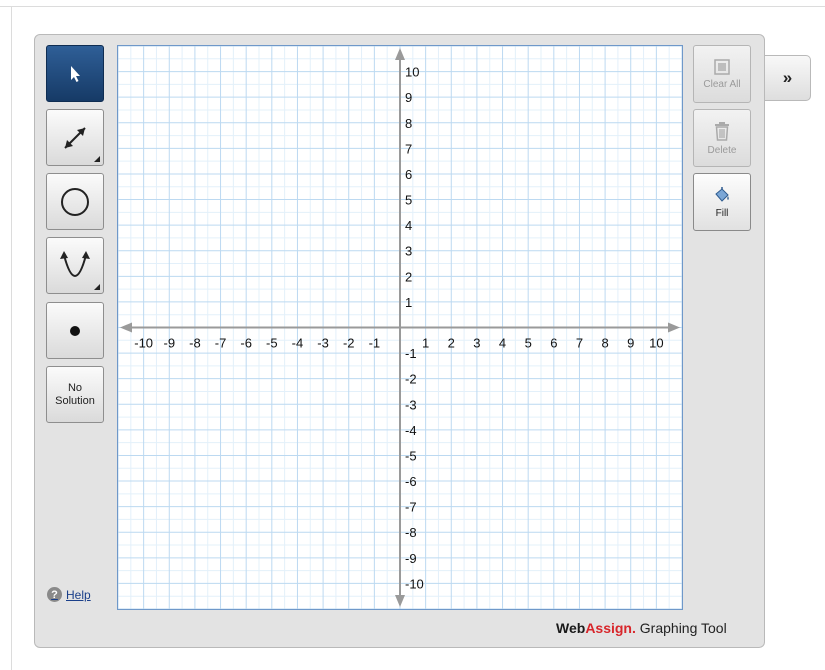 This screenshot has height=670, width=825. What do you see at coordinates (476, 343) in the screenshot?
I see `x-tick-label: 3` at bounding box center [476, 343].